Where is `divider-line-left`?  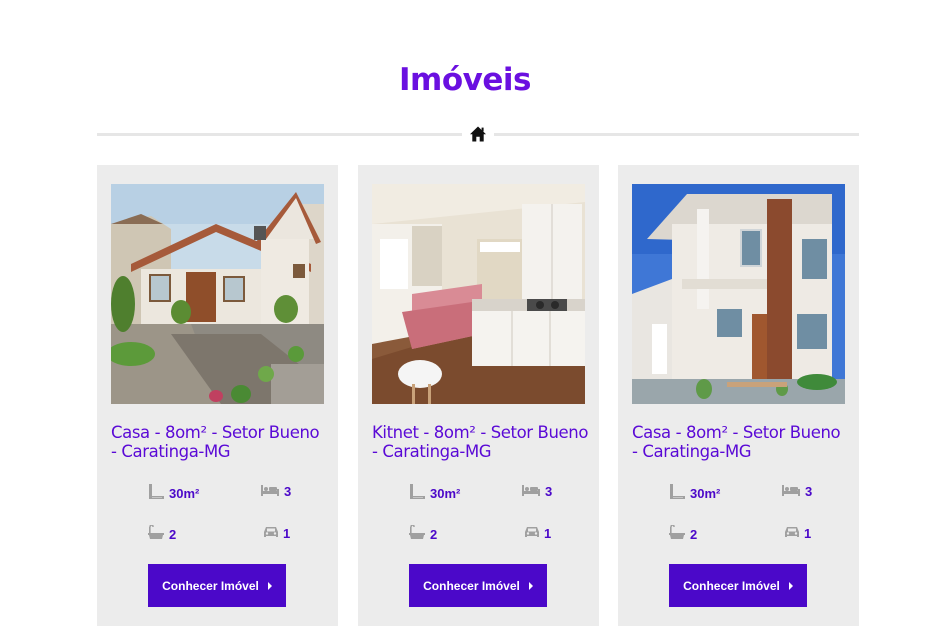 divider-line-left is located at coordinates (279, 134).